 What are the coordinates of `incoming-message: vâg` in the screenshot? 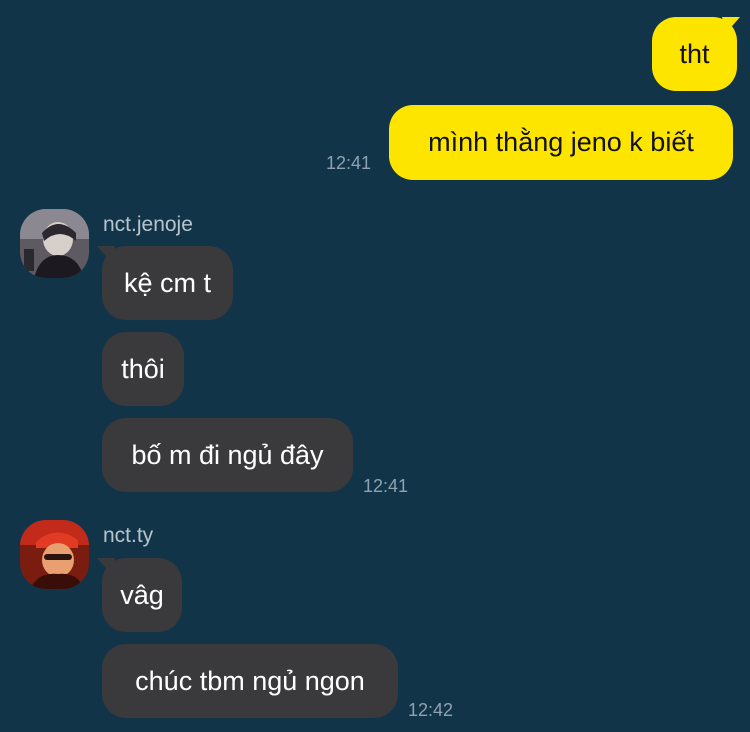 It's located at (142, 595).